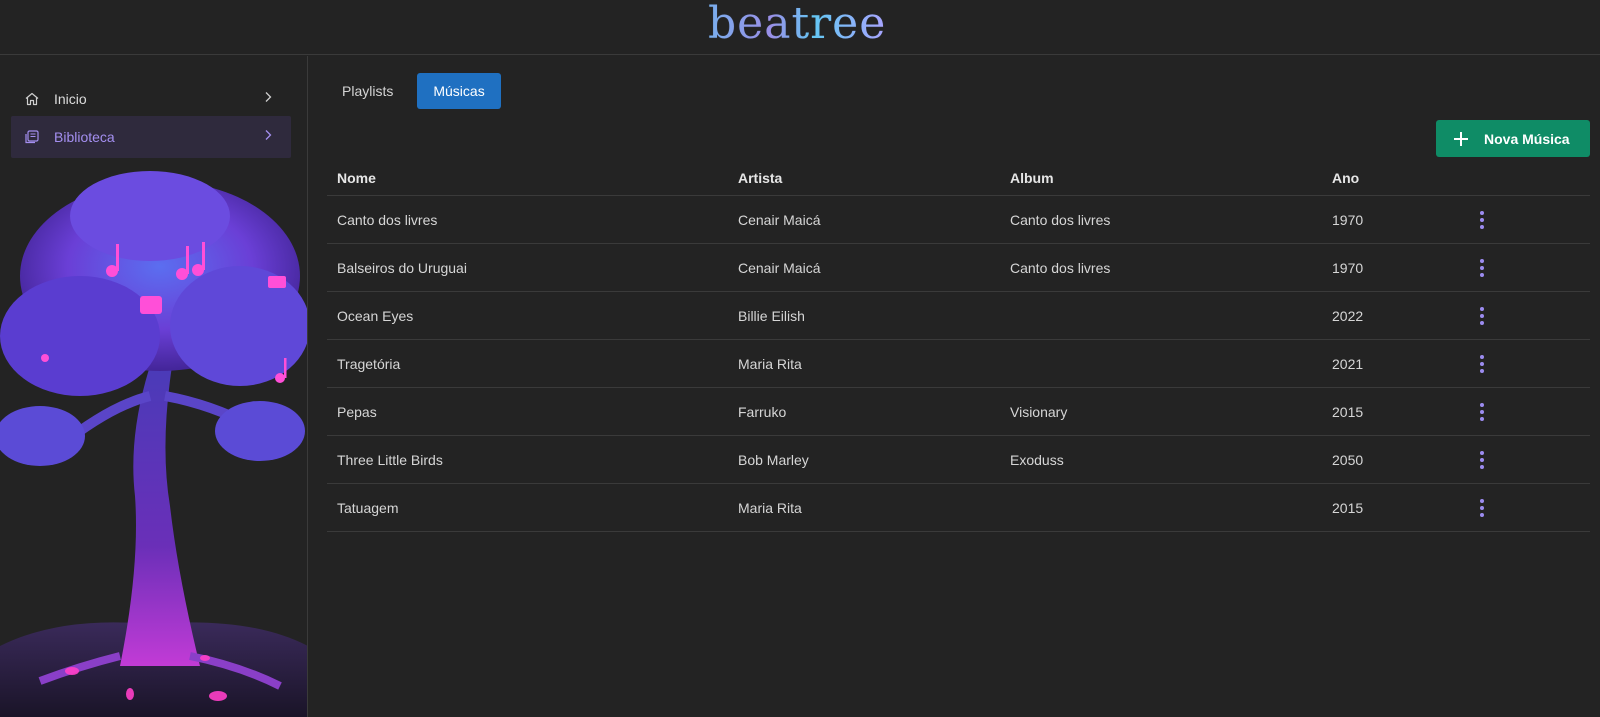  I want to click on plus-icon, so click(1461, 139).